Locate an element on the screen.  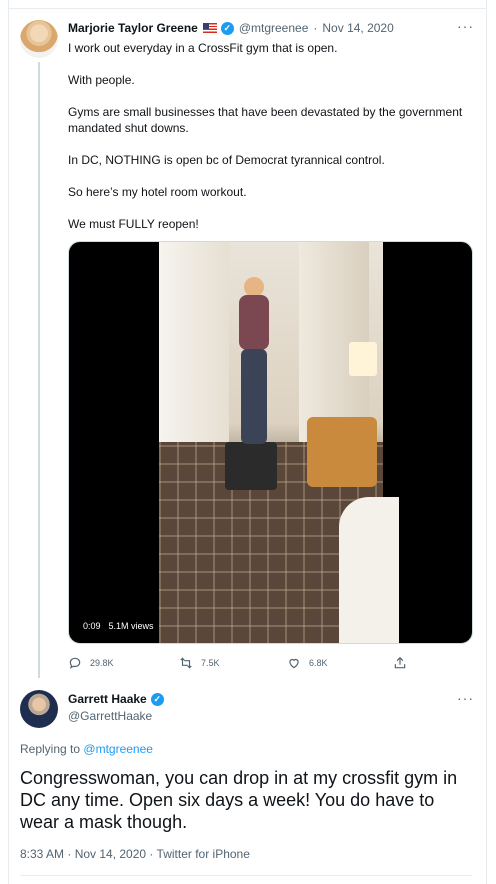
us-flag-icon is located at coordinates (209, 28).